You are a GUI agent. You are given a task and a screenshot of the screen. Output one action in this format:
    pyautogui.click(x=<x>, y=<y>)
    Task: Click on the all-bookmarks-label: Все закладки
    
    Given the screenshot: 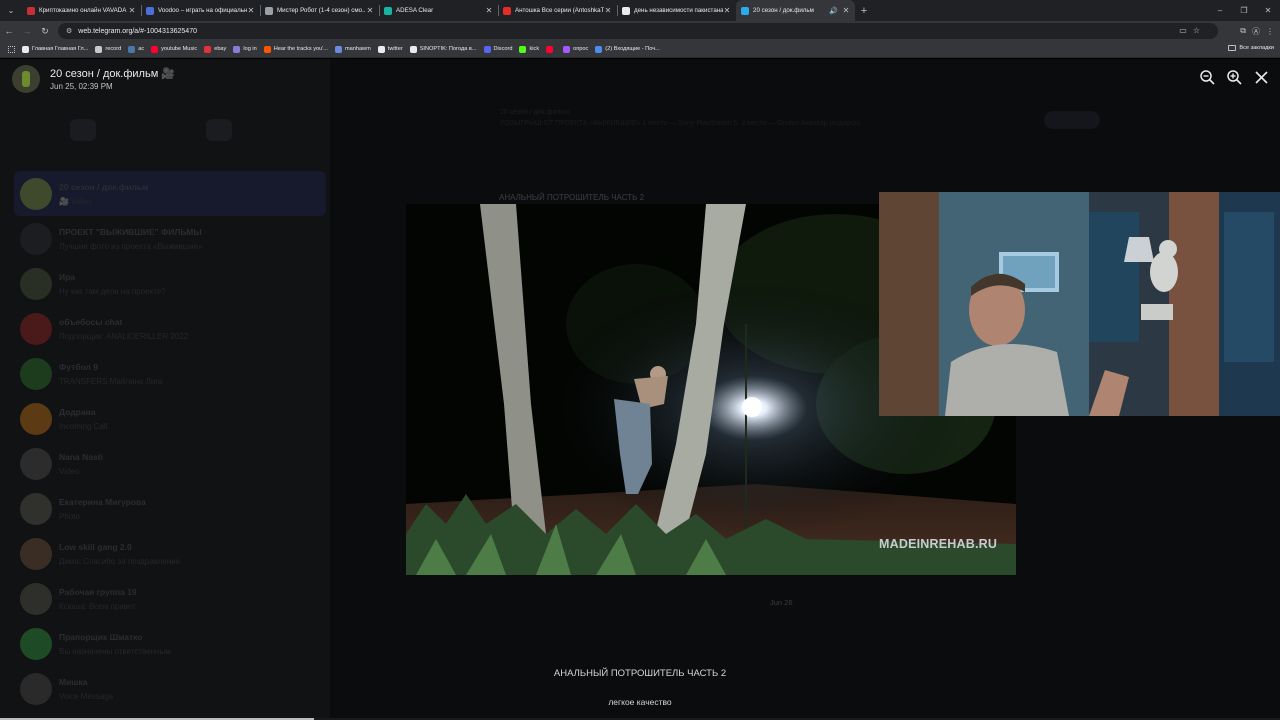 What is the action you would take?
    pyautogui.click(x=1256, y=48)
    